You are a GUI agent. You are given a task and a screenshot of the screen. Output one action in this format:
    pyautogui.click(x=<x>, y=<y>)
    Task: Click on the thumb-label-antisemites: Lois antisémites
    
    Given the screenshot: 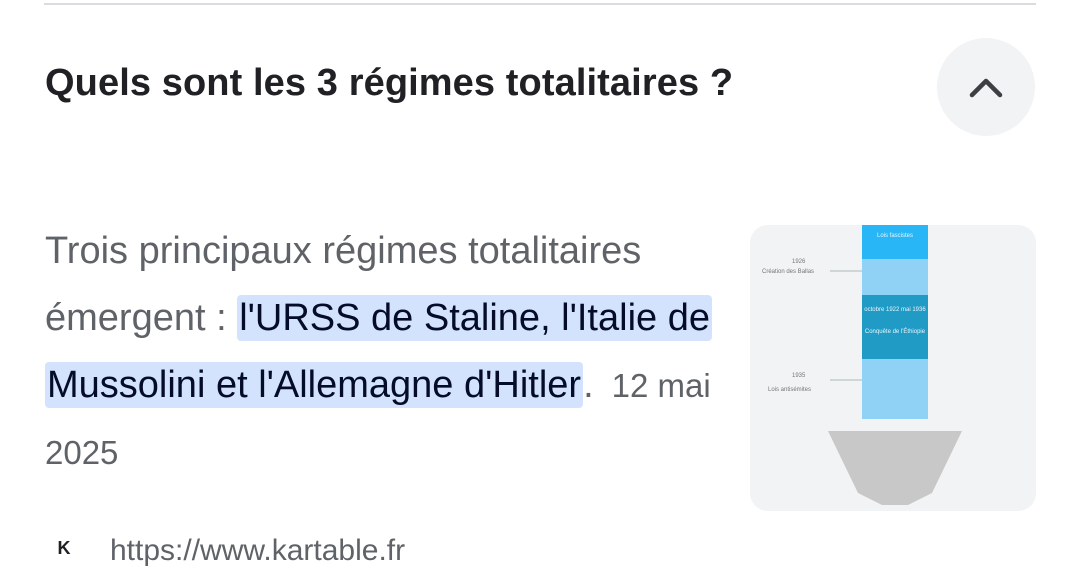 What is the action you would take?
    pyautogui.click(x=790, y=390)
    